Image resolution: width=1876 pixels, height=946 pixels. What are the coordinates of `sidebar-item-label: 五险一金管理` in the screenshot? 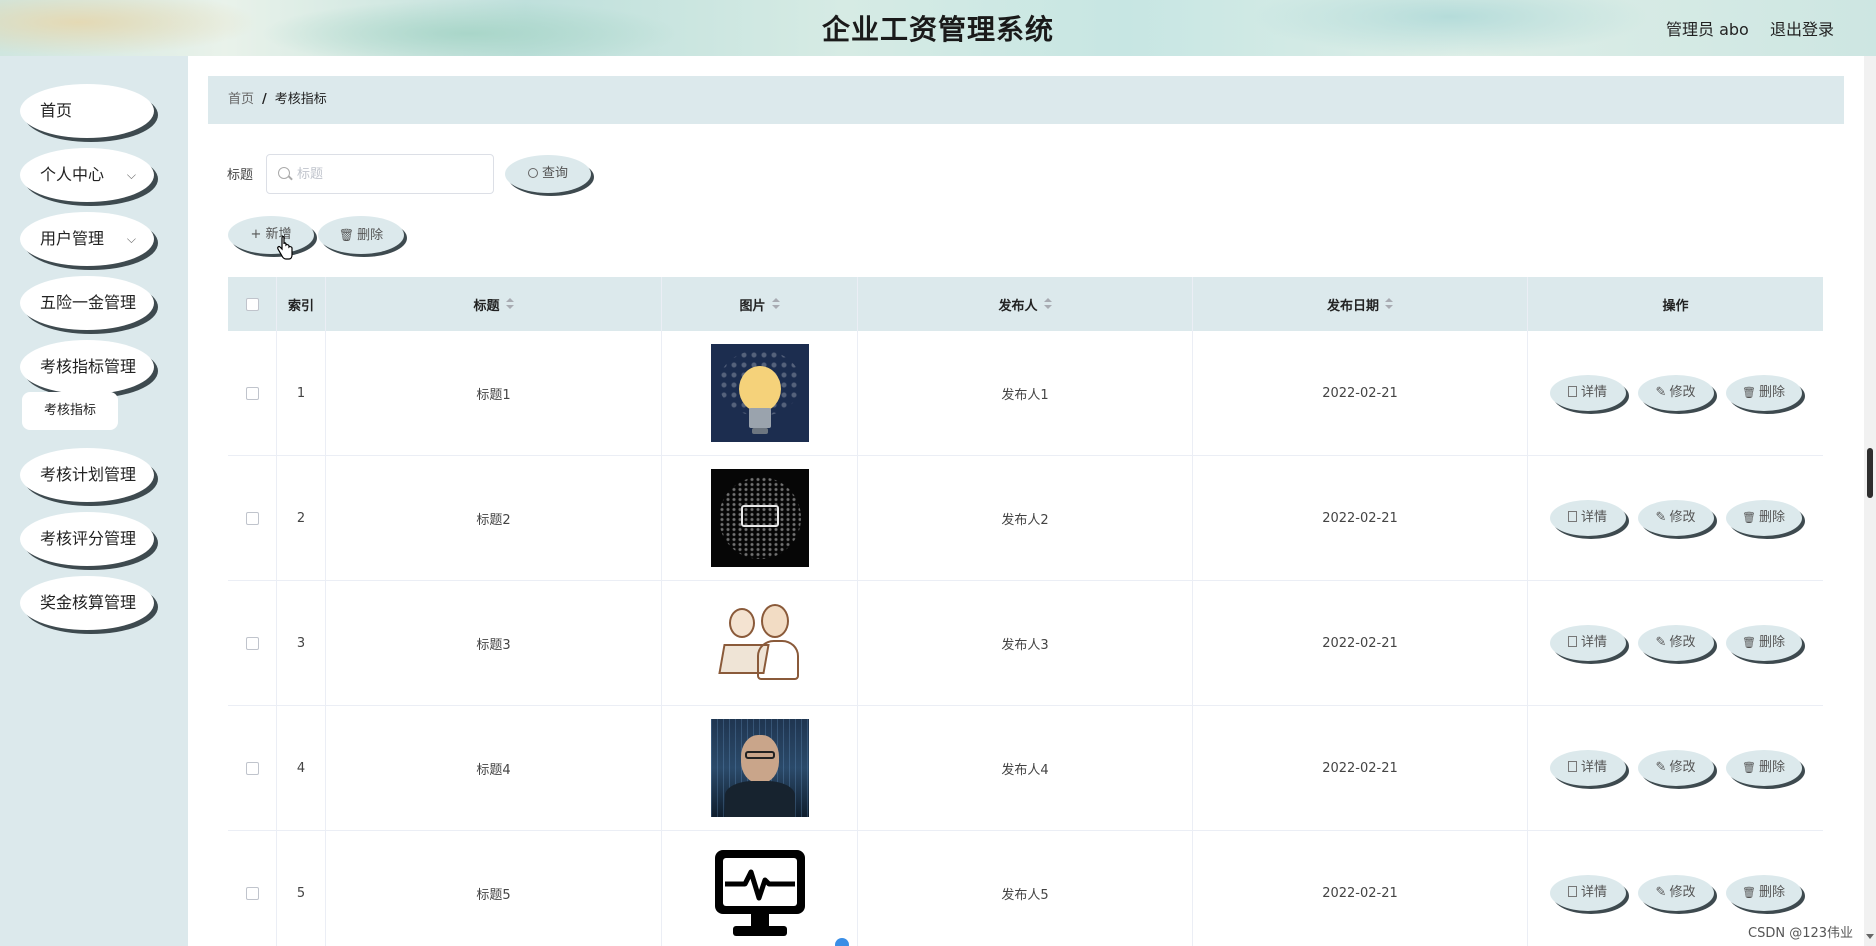 It's located at (88, 302).